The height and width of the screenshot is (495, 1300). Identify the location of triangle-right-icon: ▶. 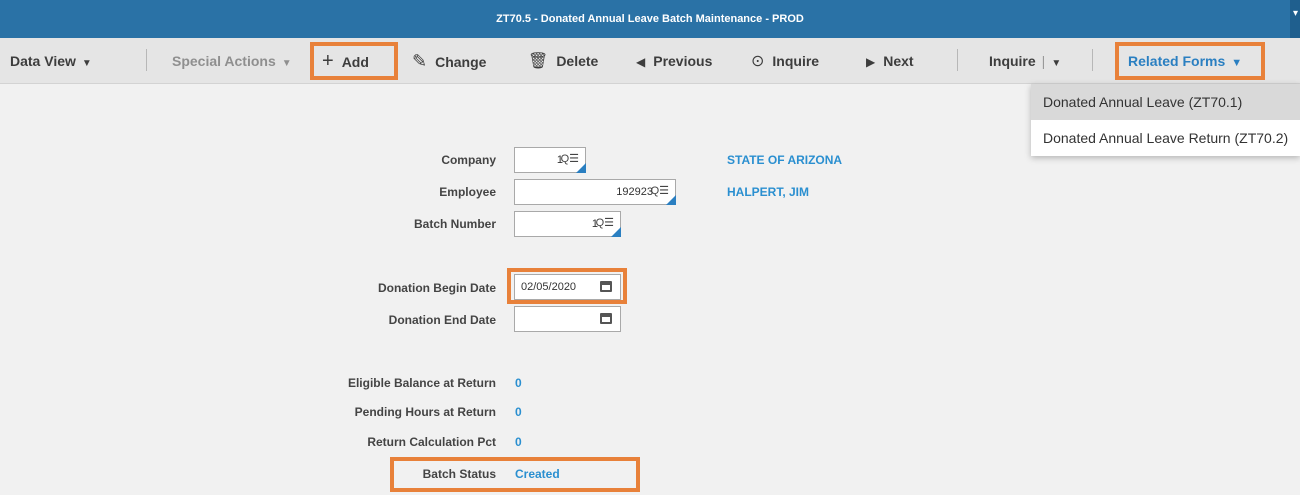
(871, 62).